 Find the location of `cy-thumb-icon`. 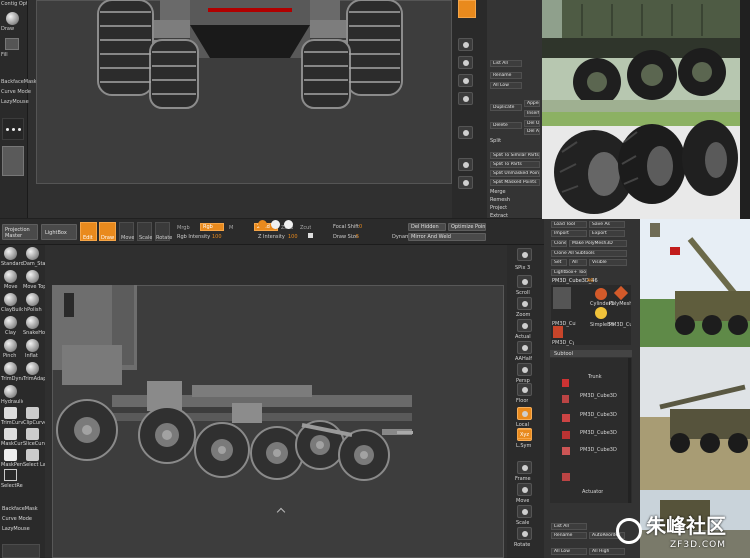

cy-thumb-icon is located at coordinates (558, 332).